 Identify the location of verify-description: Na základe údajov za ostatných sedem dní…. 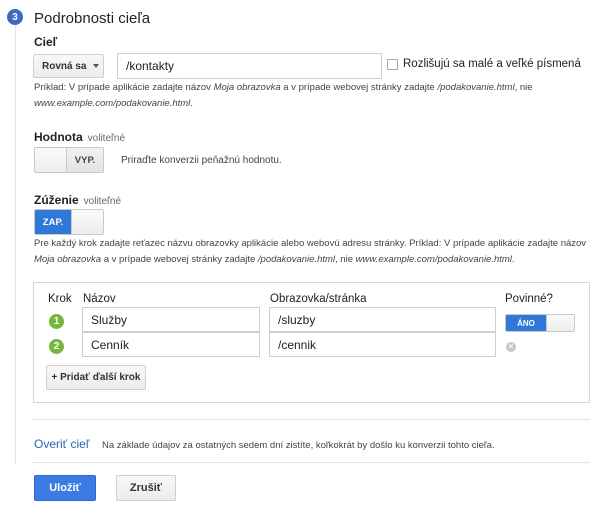
(298, 445).